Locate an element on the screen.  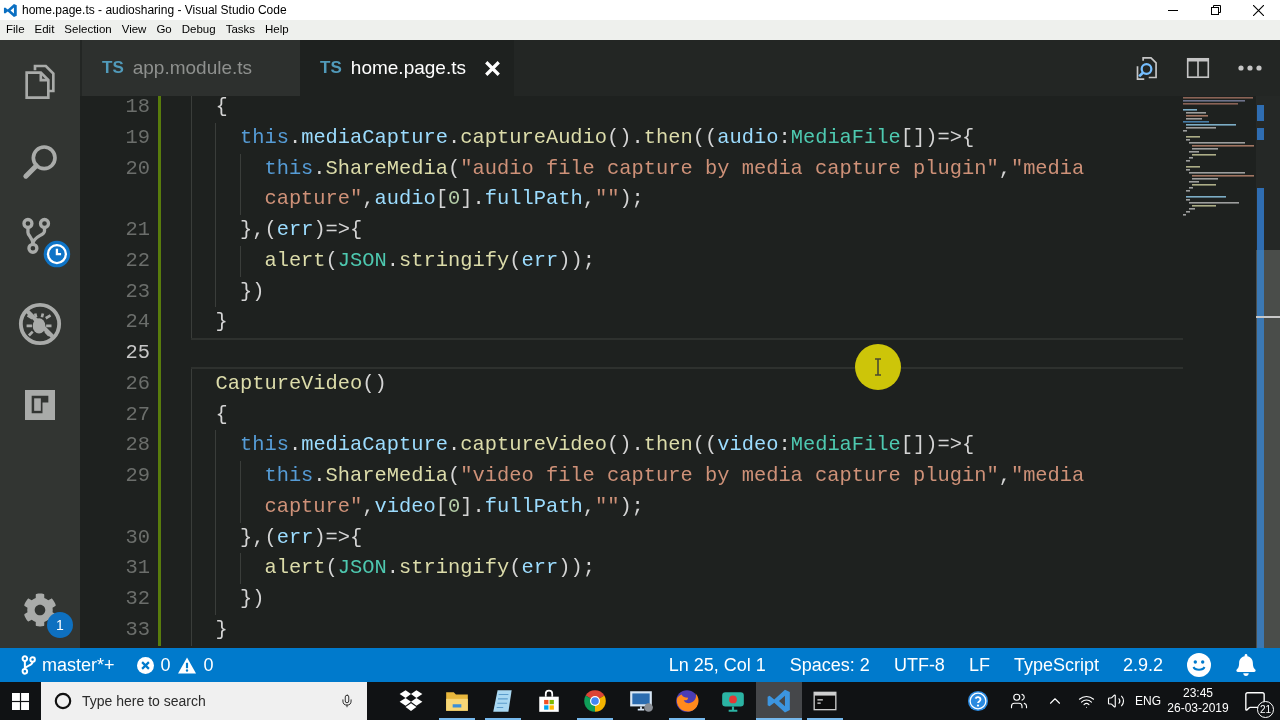
notification-count: 21 is located at coordinates (1265, 709).